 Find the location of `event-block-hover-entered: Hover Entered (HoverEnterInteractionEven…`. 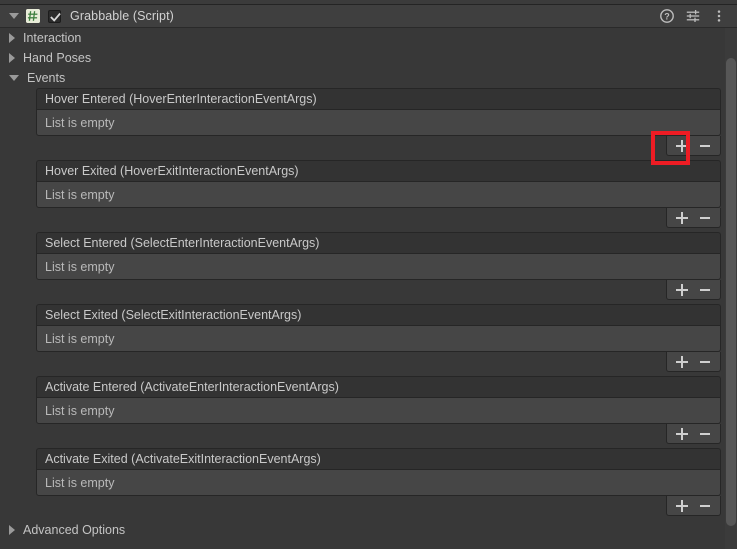

event-block-hover-entered: Hover Entered (HoverEnterInteractionEven… is located at coordinates (378, 122).